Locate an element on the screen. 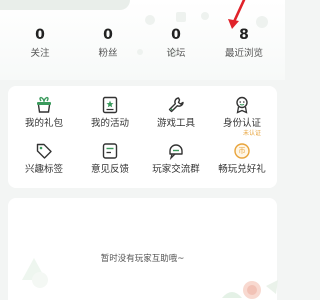 The height and width of the screenshot is (300, 320). wrench-icon is located at coordinates (176, 105).